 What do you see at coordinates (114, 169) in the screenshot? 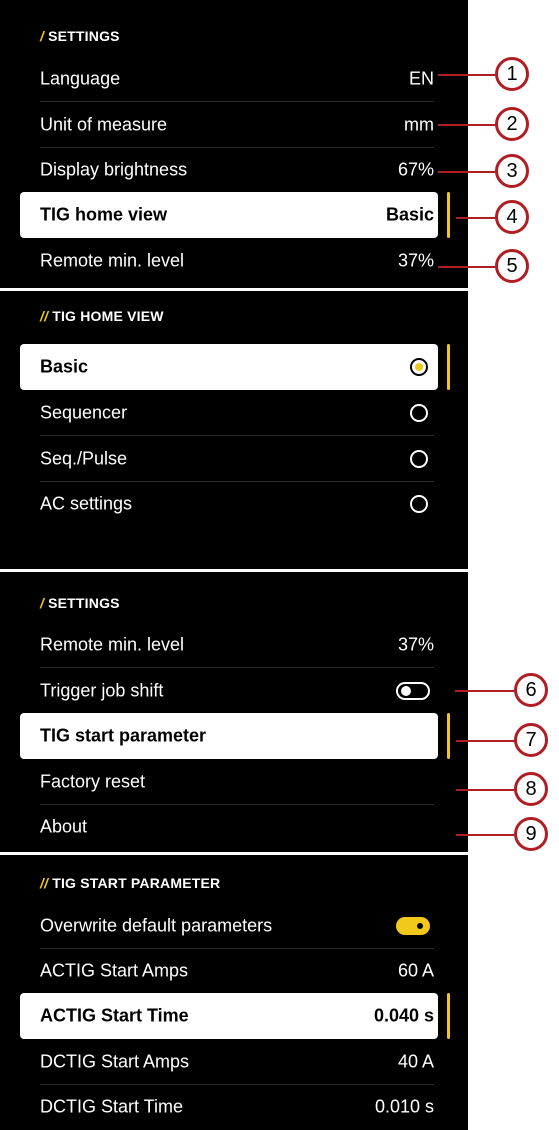
I see `row-label: Display brightness` at bounding box center [114, 169].